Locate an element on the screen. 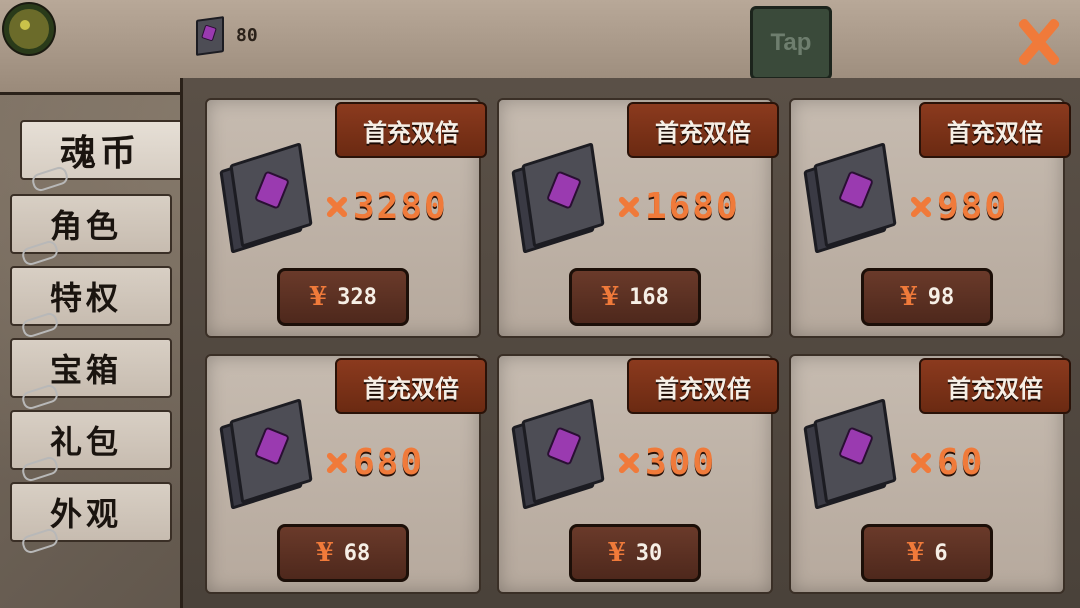 The image size is (1080, 608). item-quantity: 1680 is located at coordinates (678, 206).